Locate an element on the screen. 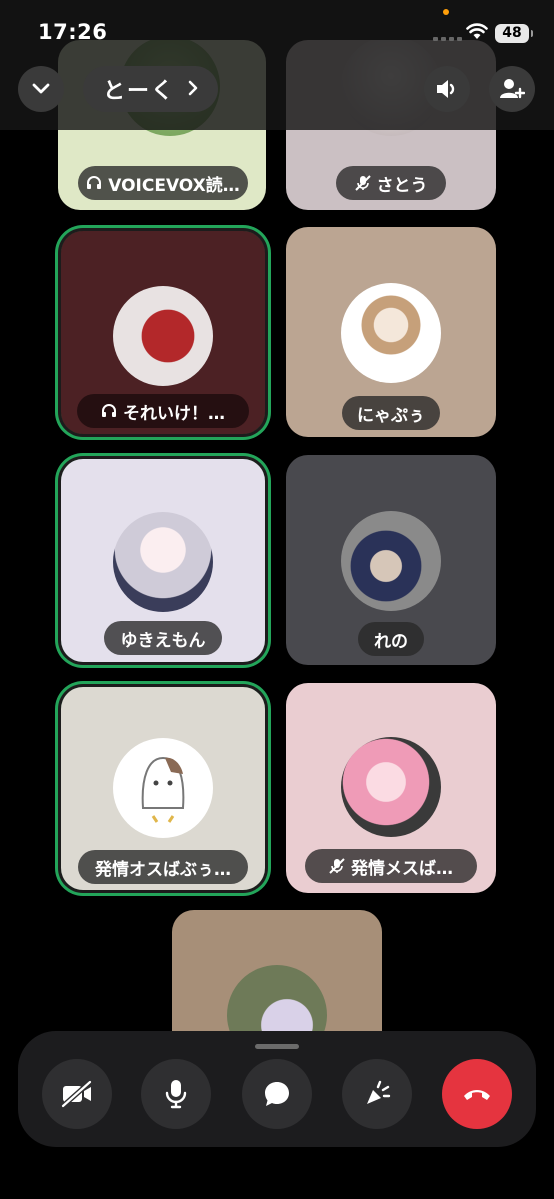 This screenshot has width=554, height=1199. end-call-icon is located at coordinates (477, 1095).